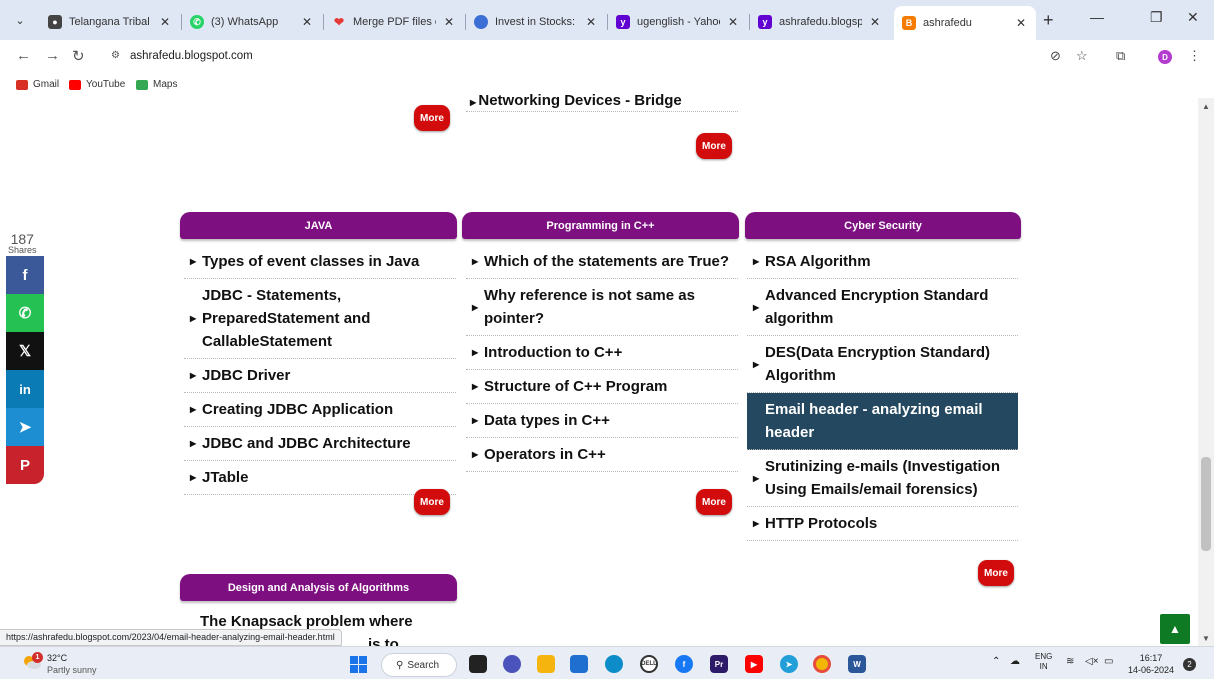 This screenshot has height=679, width=1214. Describe the element at coordinates (996, 661) in the screenshot. I see `tray-overflow-chevron-icon: ⌃` at that location.